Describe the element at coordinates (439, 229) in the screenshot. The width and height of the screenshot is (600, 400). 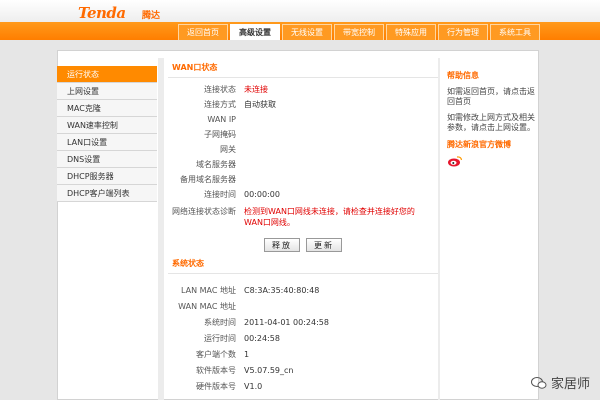
I see `help-divider` at that location.